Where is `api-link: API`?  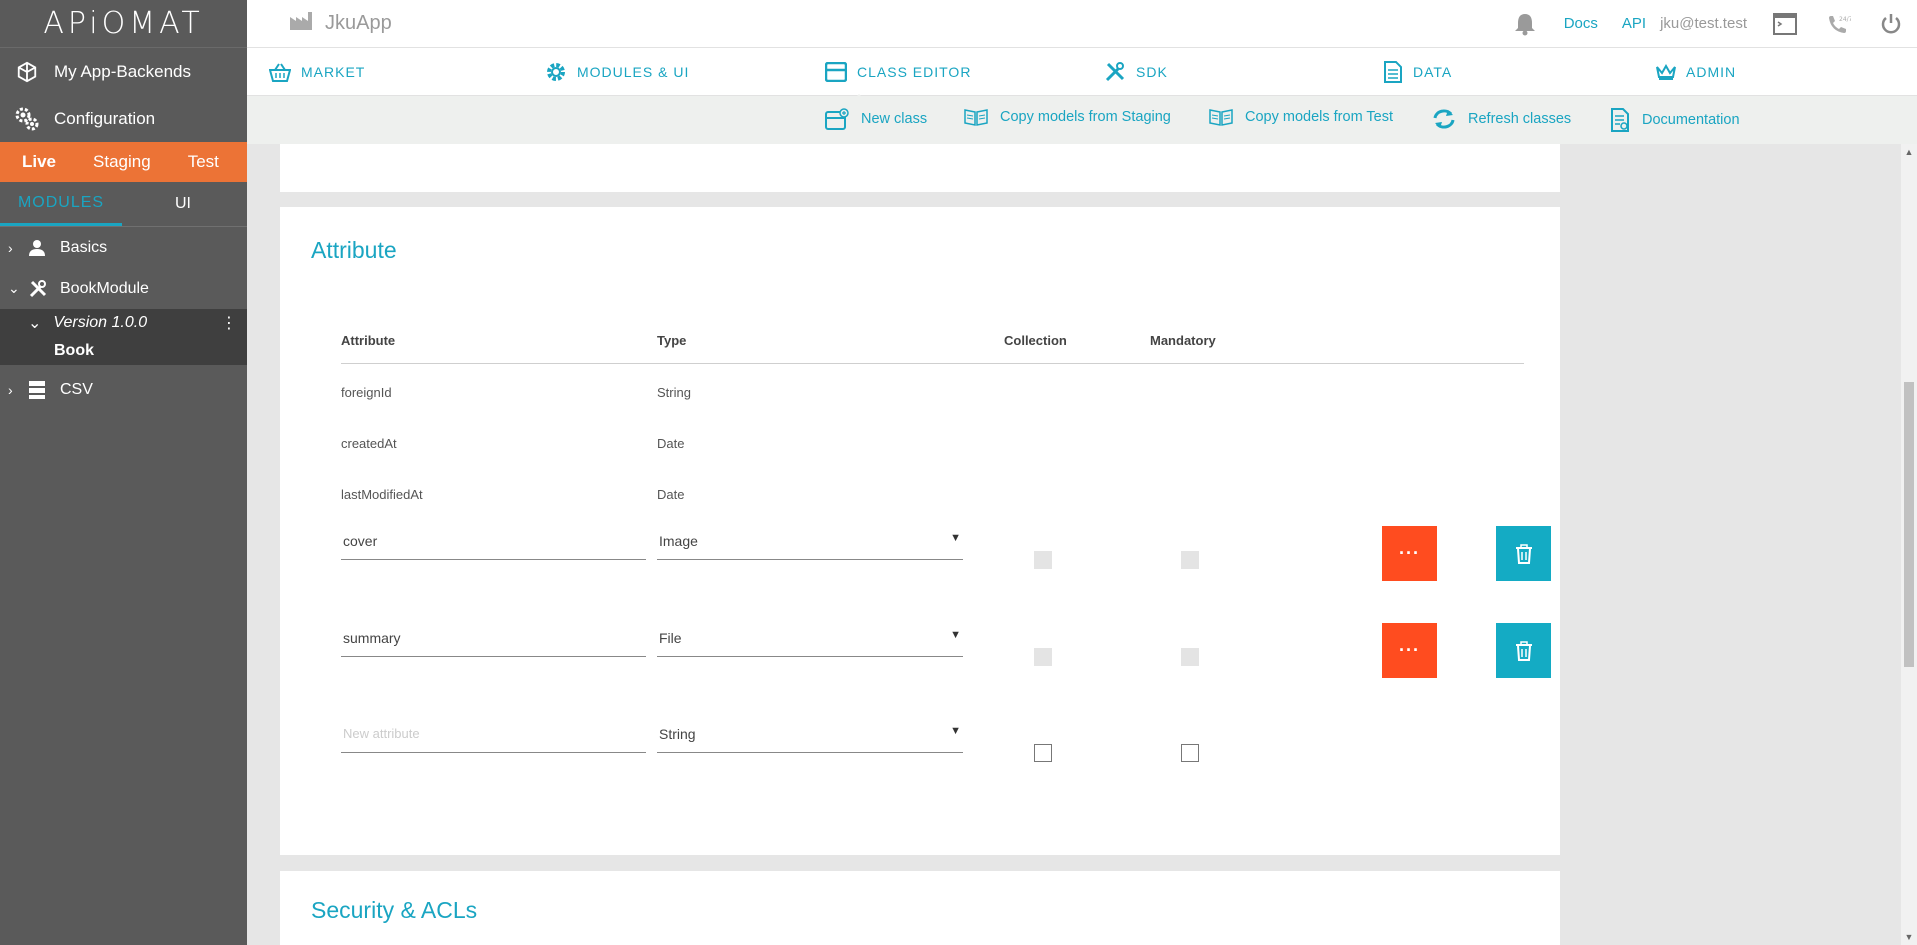
api-link: API is located at coordinates (1634, 23).